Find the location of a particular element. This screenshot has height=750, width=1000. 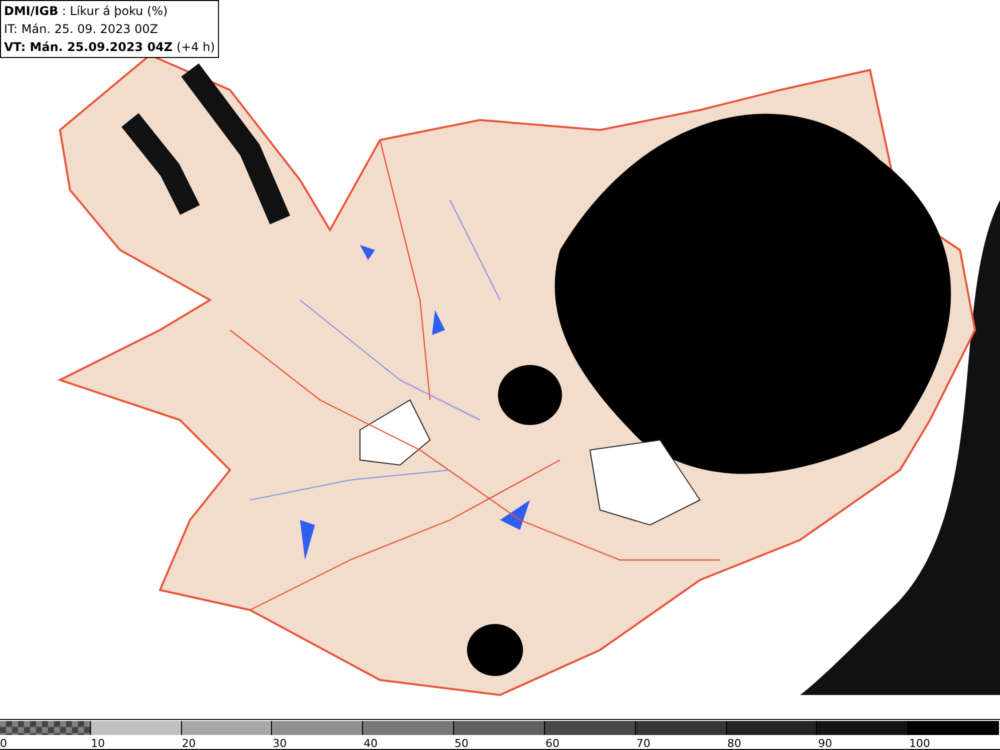

legend-label: 0 is located at coordinates (3, 743).